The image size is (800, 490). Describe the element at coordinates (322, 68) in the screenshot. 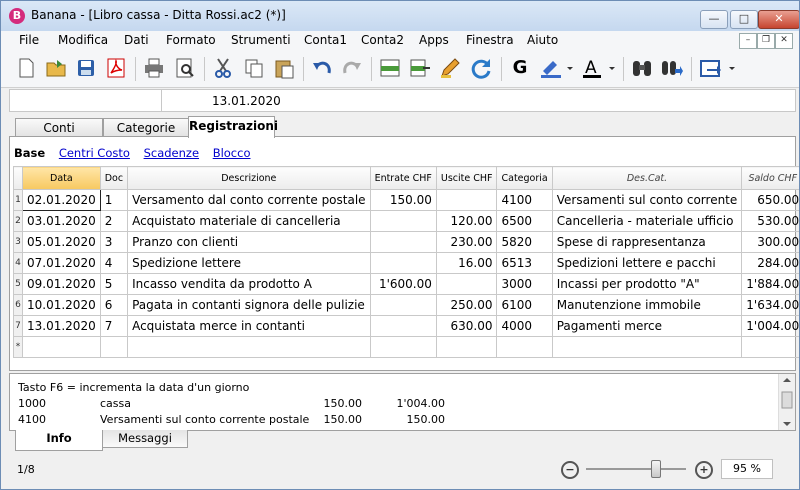

I see `undo-icon` at that location.